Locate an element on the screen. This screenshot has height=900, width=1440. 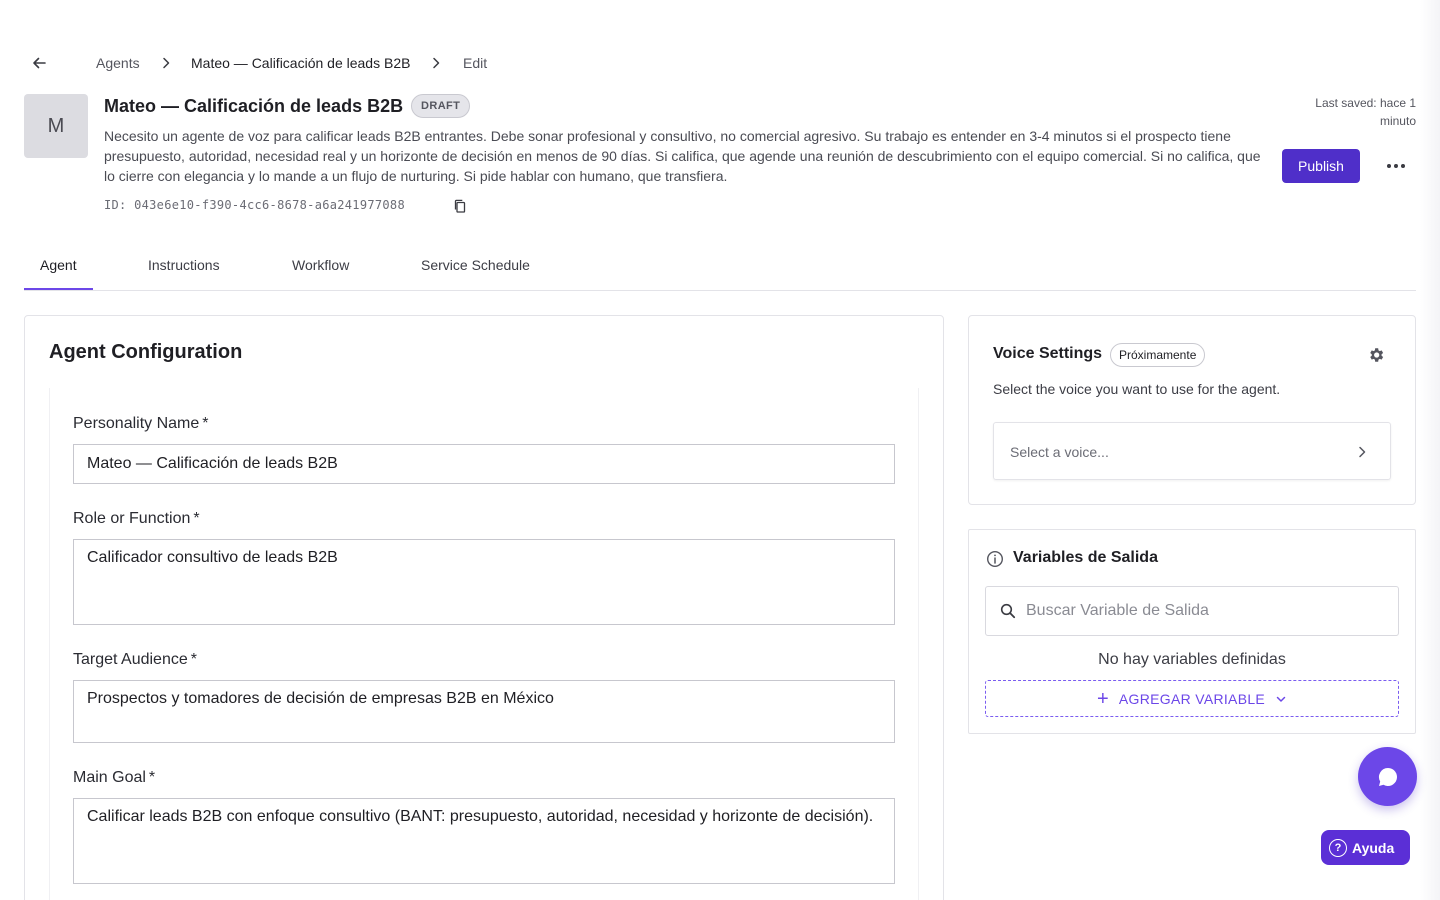
main-goal-label: Main Goal * is located at coordinates (114, 777).